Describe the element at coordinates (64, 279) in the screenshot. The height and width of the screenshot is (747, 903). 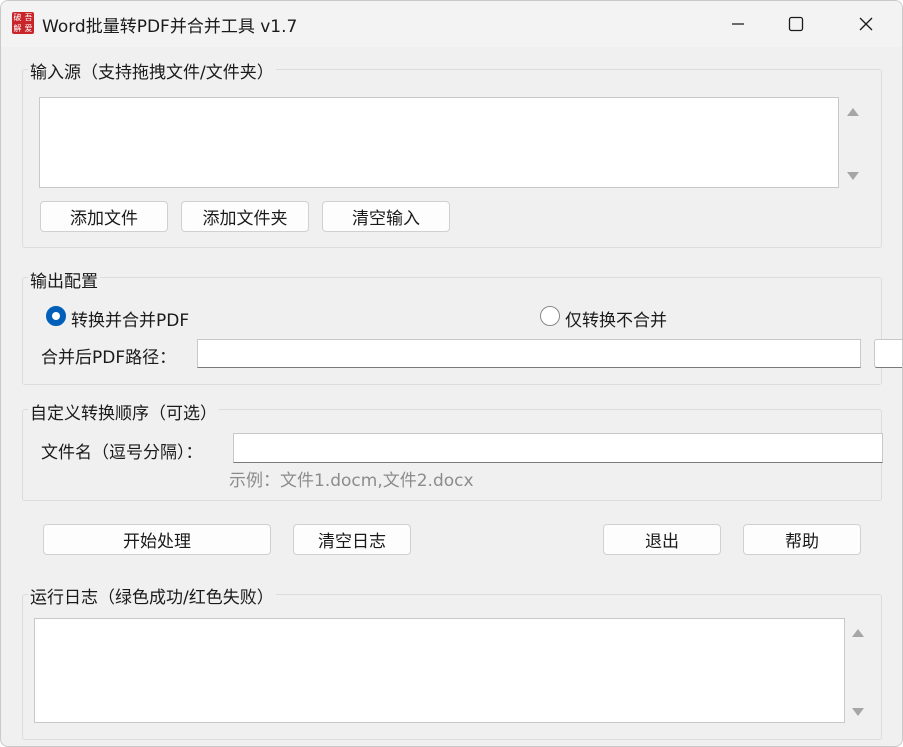
I see `output-config-label: 输出配置` at that location.